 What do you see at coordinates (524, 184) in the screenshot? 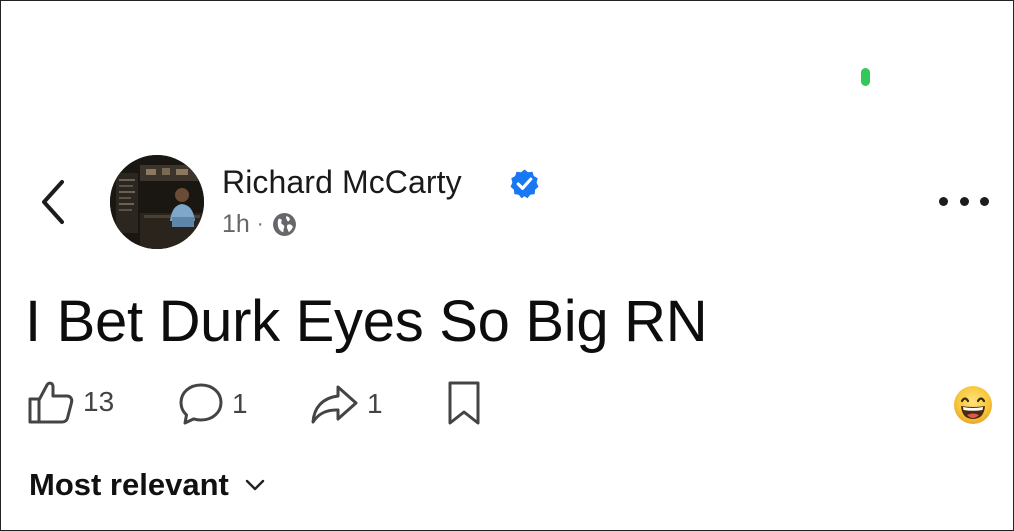
I see `verified-badge-icon` at bounding box center [524, 184].